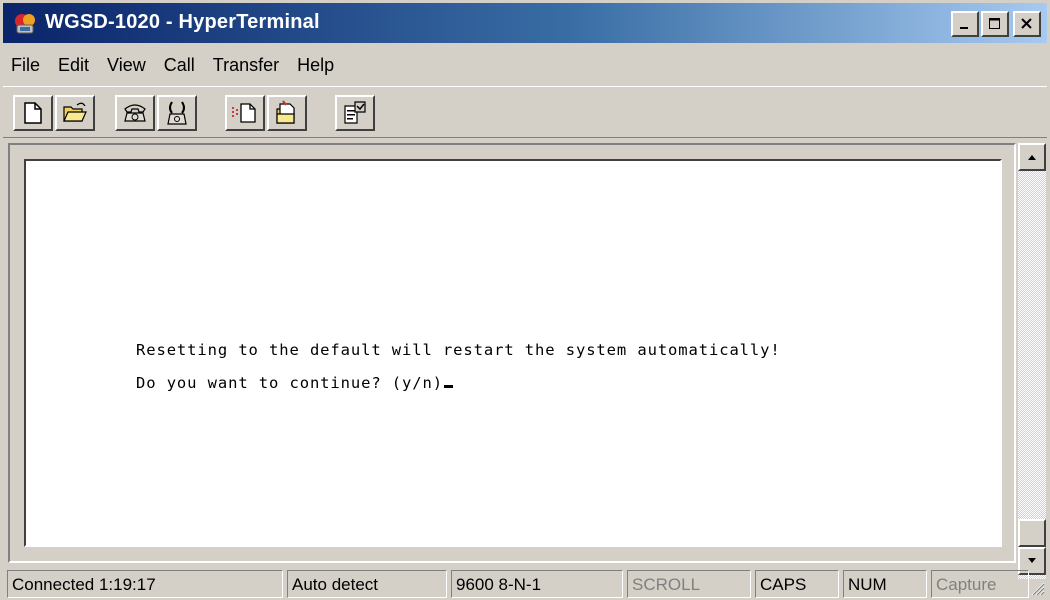 The image size is (1050, 600). I want to click on call-button, so click(135, 113).